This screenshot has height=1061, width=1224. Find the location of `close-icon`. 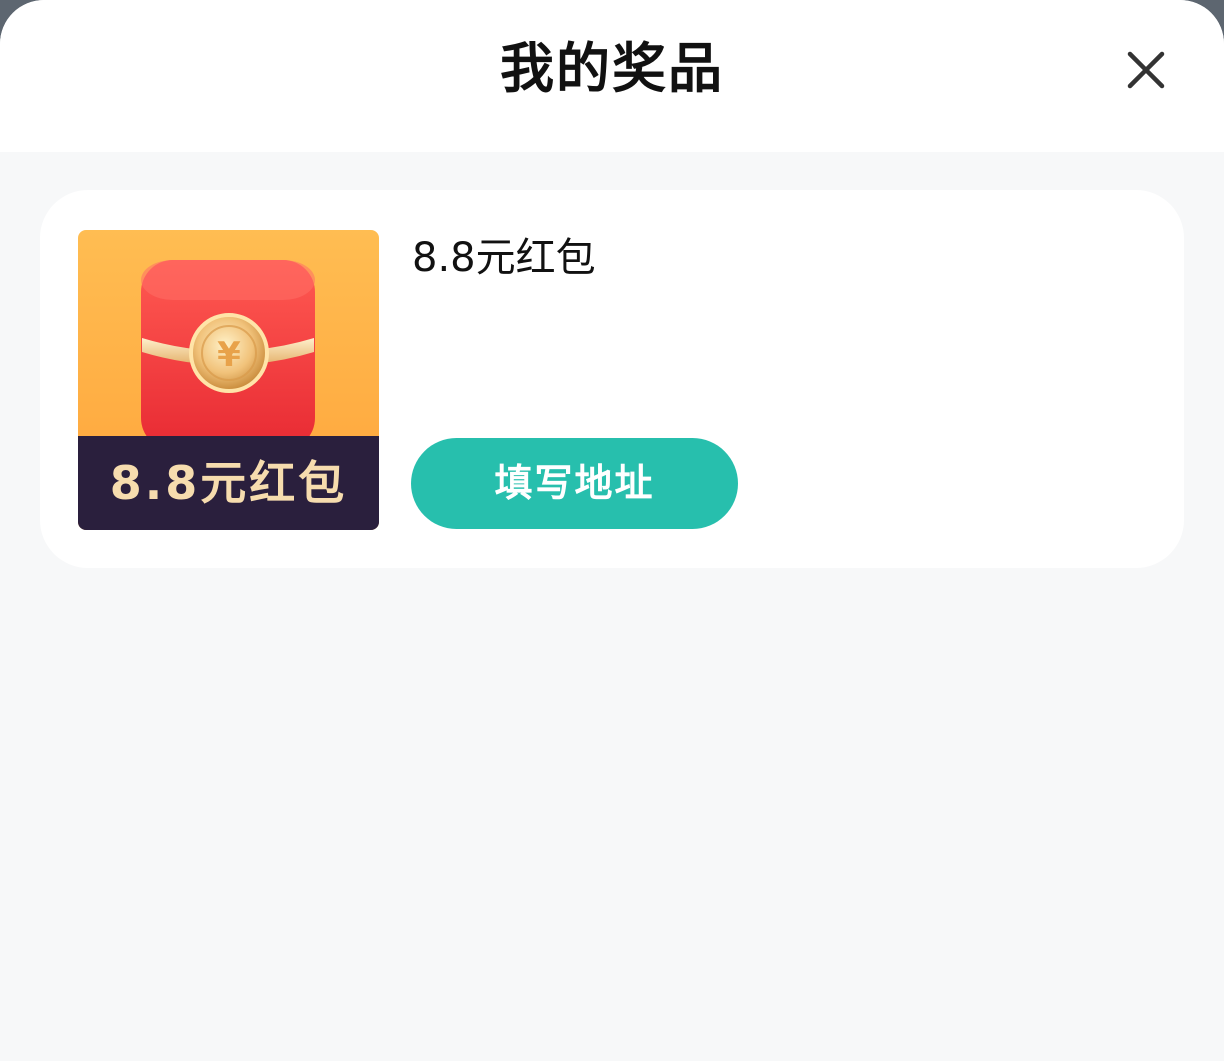

close-icon is located at coordinates (1146, 70).